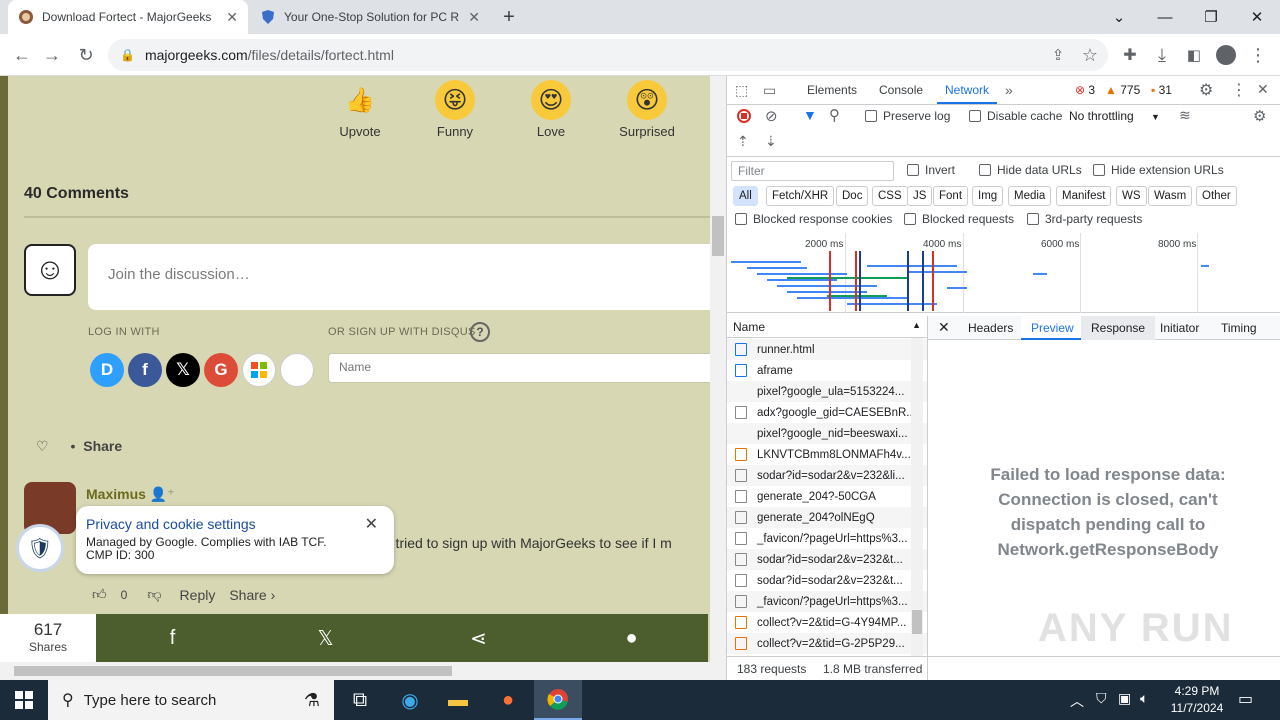 The image size is (1280, 720). I want to click on microsoft-login-icon, so click(259, 370).